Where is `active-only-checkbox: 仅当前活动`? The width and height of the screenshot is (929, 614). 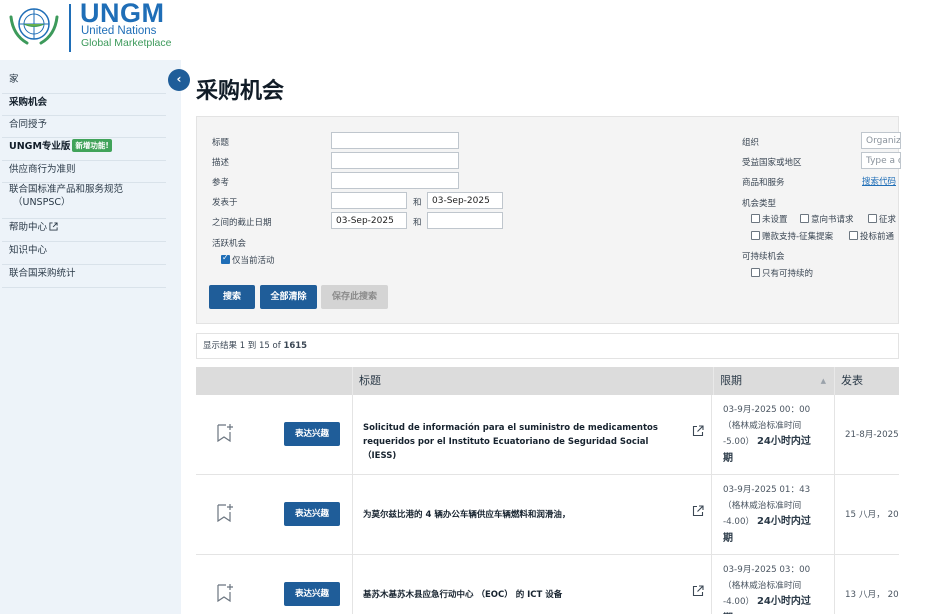
active-only-checkbox: 仅当前活动 is located at coordinates (248, 259).